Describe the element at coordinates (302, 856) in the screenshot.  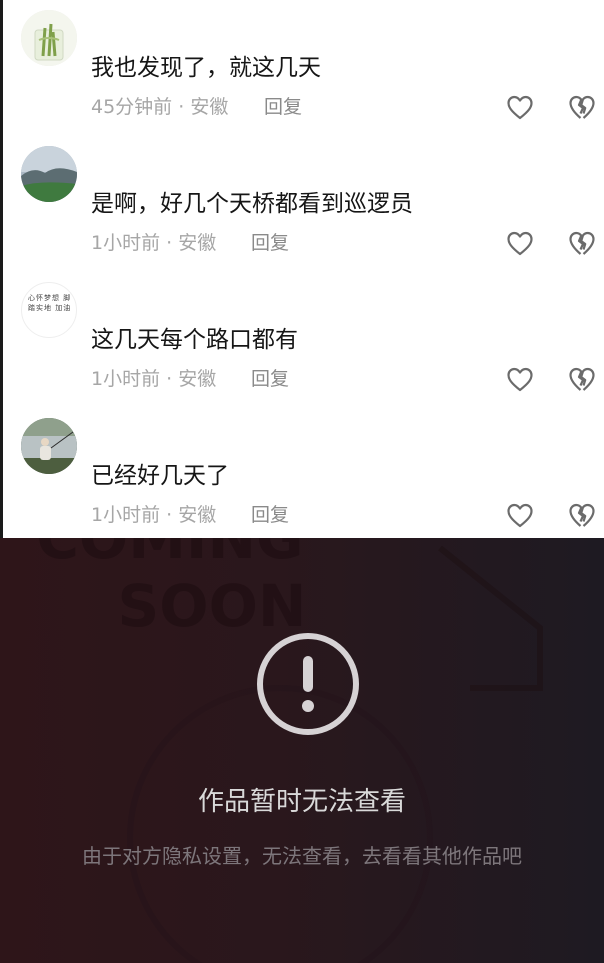
I see `unavailable-subtitle: 由于对方隐私设置，无法查看，去看看其他作品吧` at that location.